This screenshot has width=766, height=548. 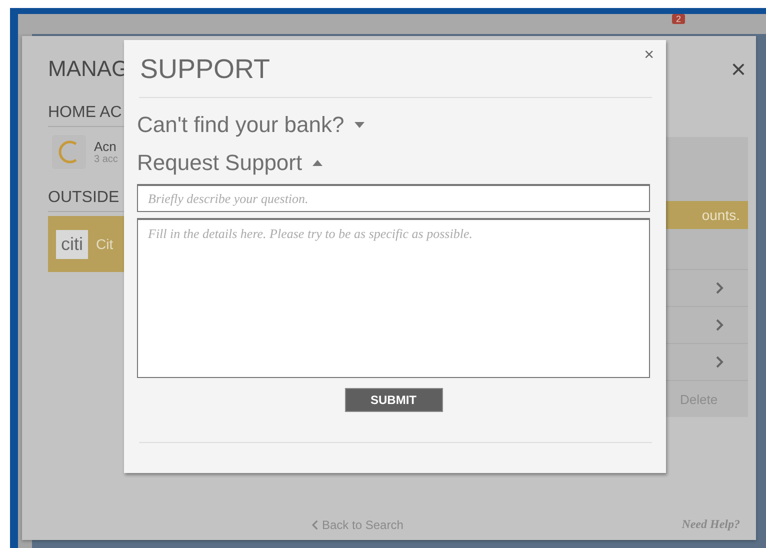 I want to click on bank-logo: citi, so click(x=72, y=244).